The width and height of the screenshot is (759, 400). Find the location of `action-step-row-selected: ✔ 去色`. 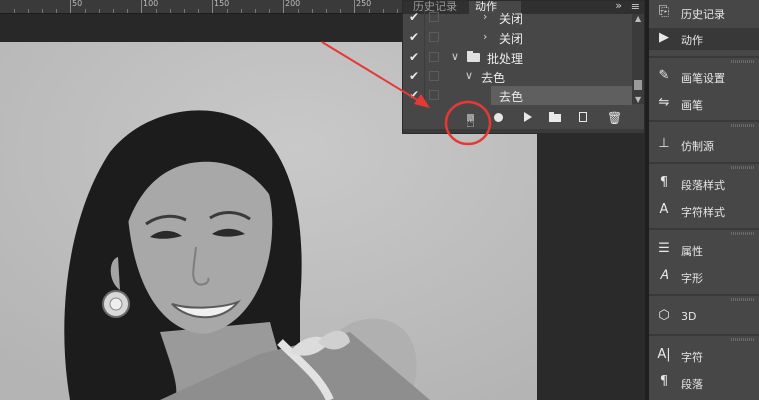

action-step-row-selected: ✔ 去色 is located at coordinates (517, 95).